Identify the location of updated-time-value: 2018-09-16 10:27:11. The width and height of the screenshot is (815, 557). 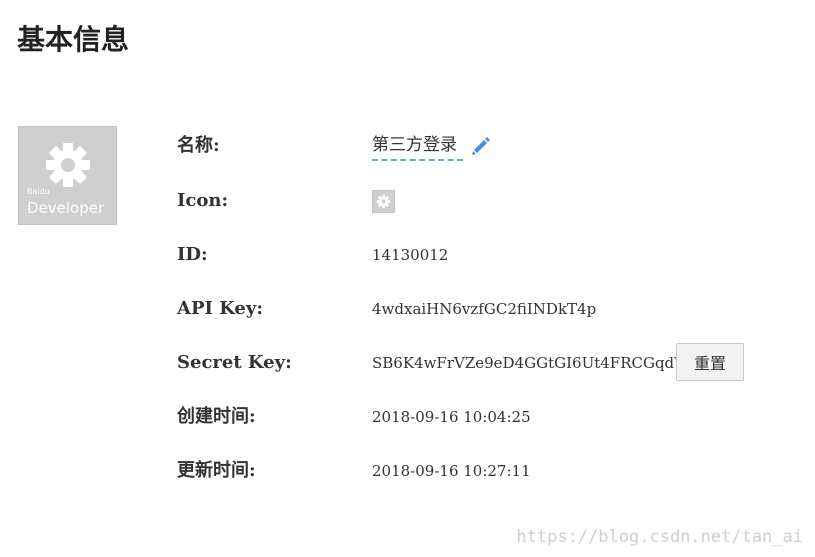
(451, 471).